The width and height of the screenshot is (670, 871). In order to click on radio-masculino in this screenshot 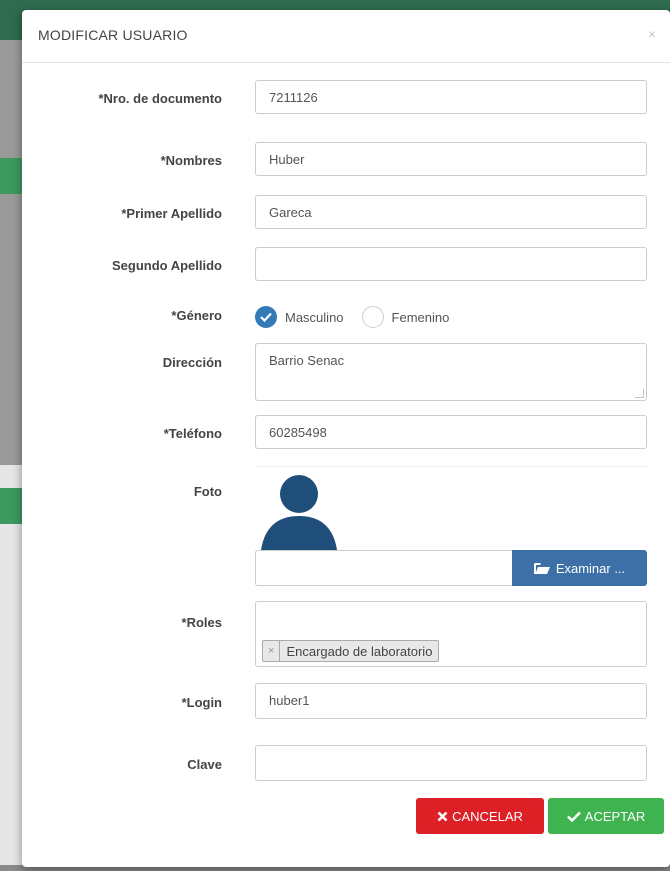, I will do `click(266, 317)`.